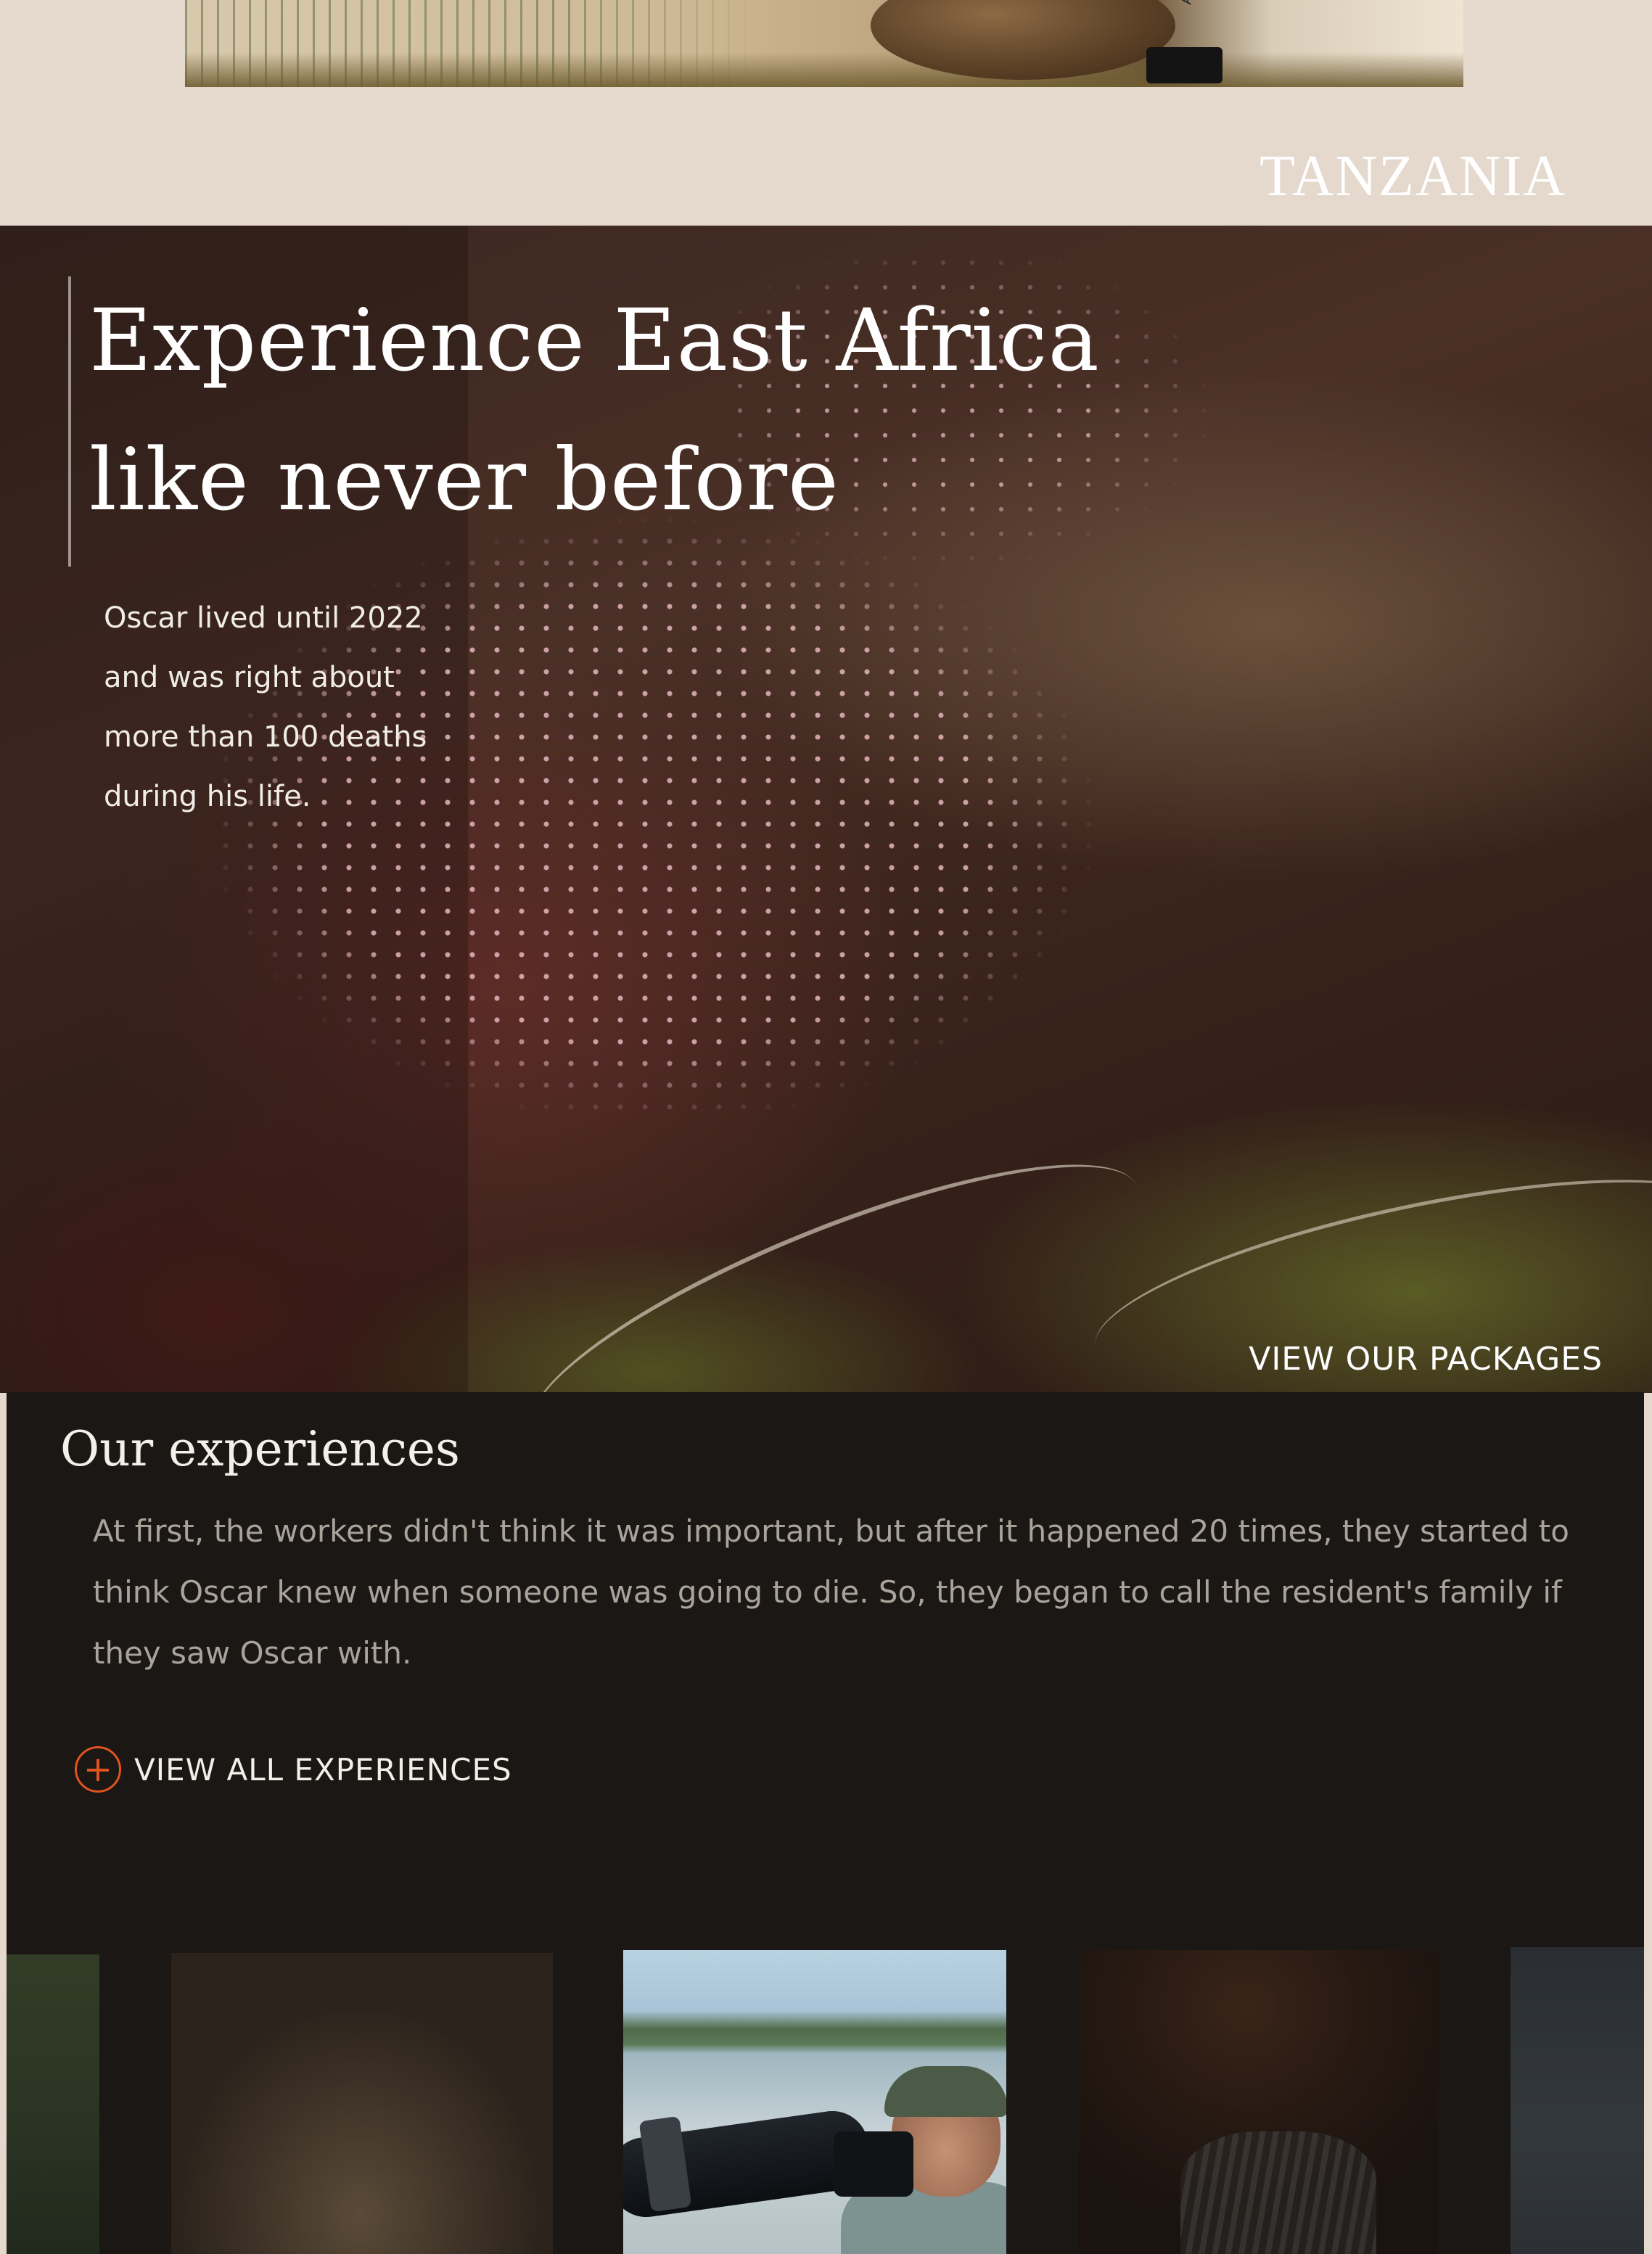 Image resolution: width=1652 pixels, height=2254 pixels. What do you see at coordinates (814, 2102) in the screenshot?
I see `experience-card-photographer` at bounding box center [814, 2102].